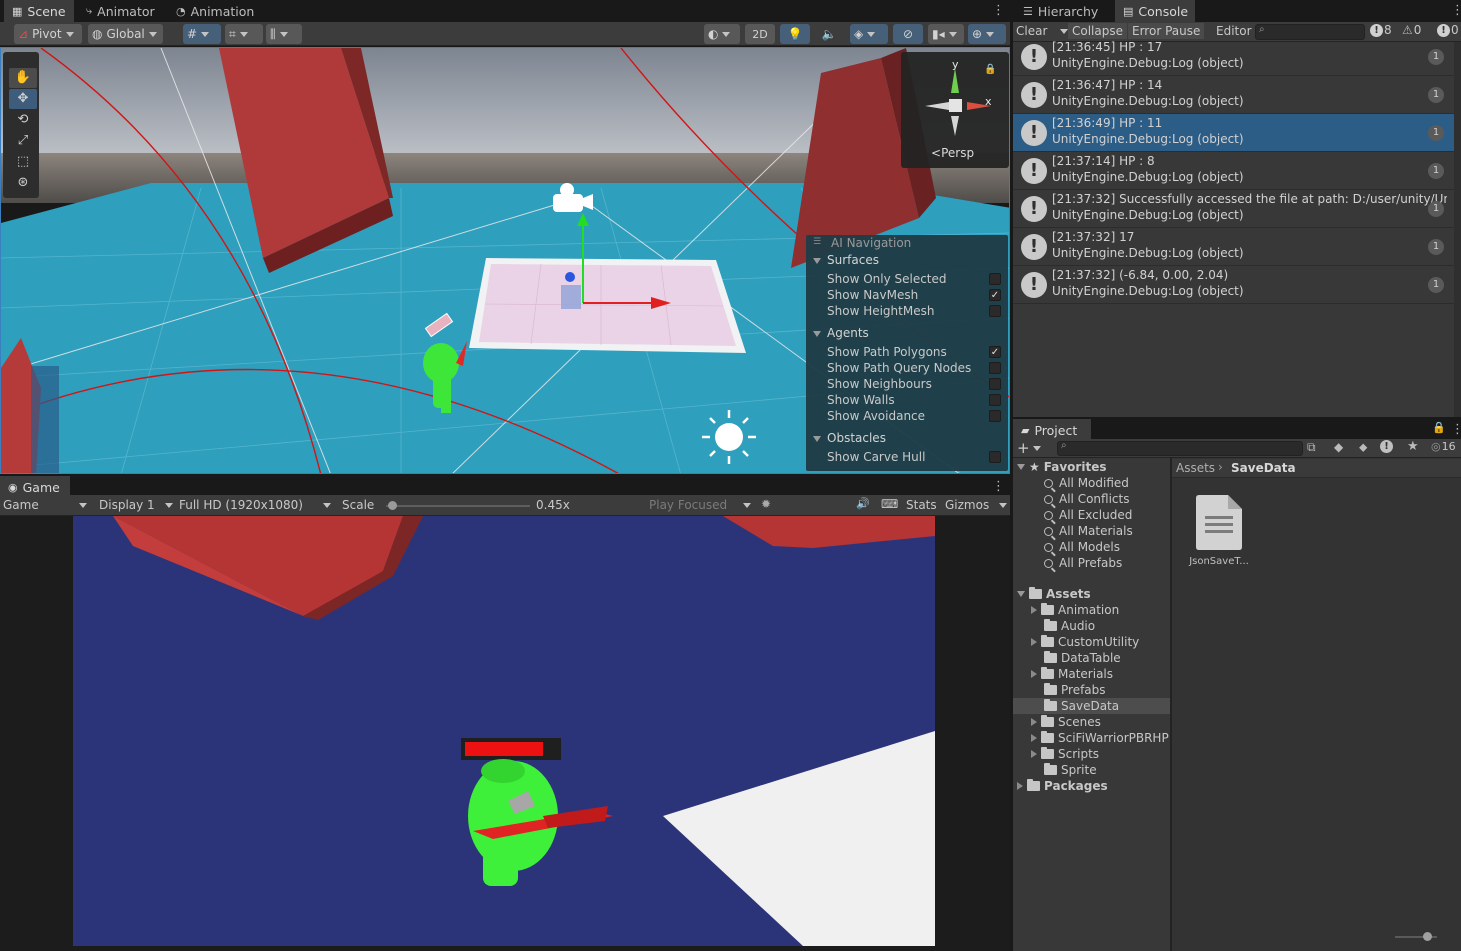 Image resolution: width=1461 pixels, height=951 pixels. Describe the element at coordinates (39, 11) in the screenshot. I see `tab-scene: ▦ Scene` at that location.